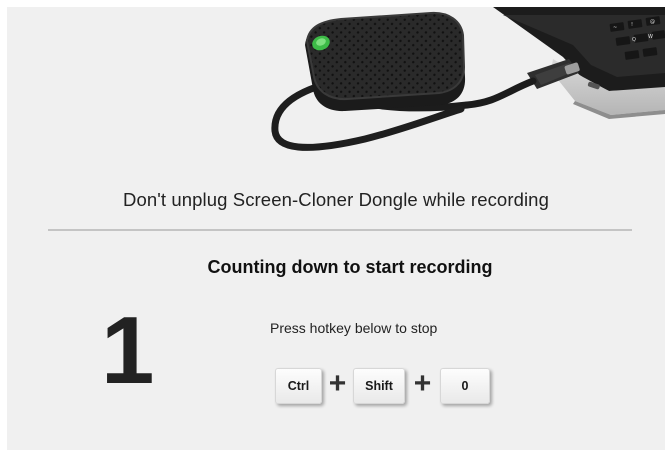 The image size is (665, 457). What do you see at coordinates (634, 40) in the screenshot?
I see `svg-text: Q` at bounding box center [634, 40].